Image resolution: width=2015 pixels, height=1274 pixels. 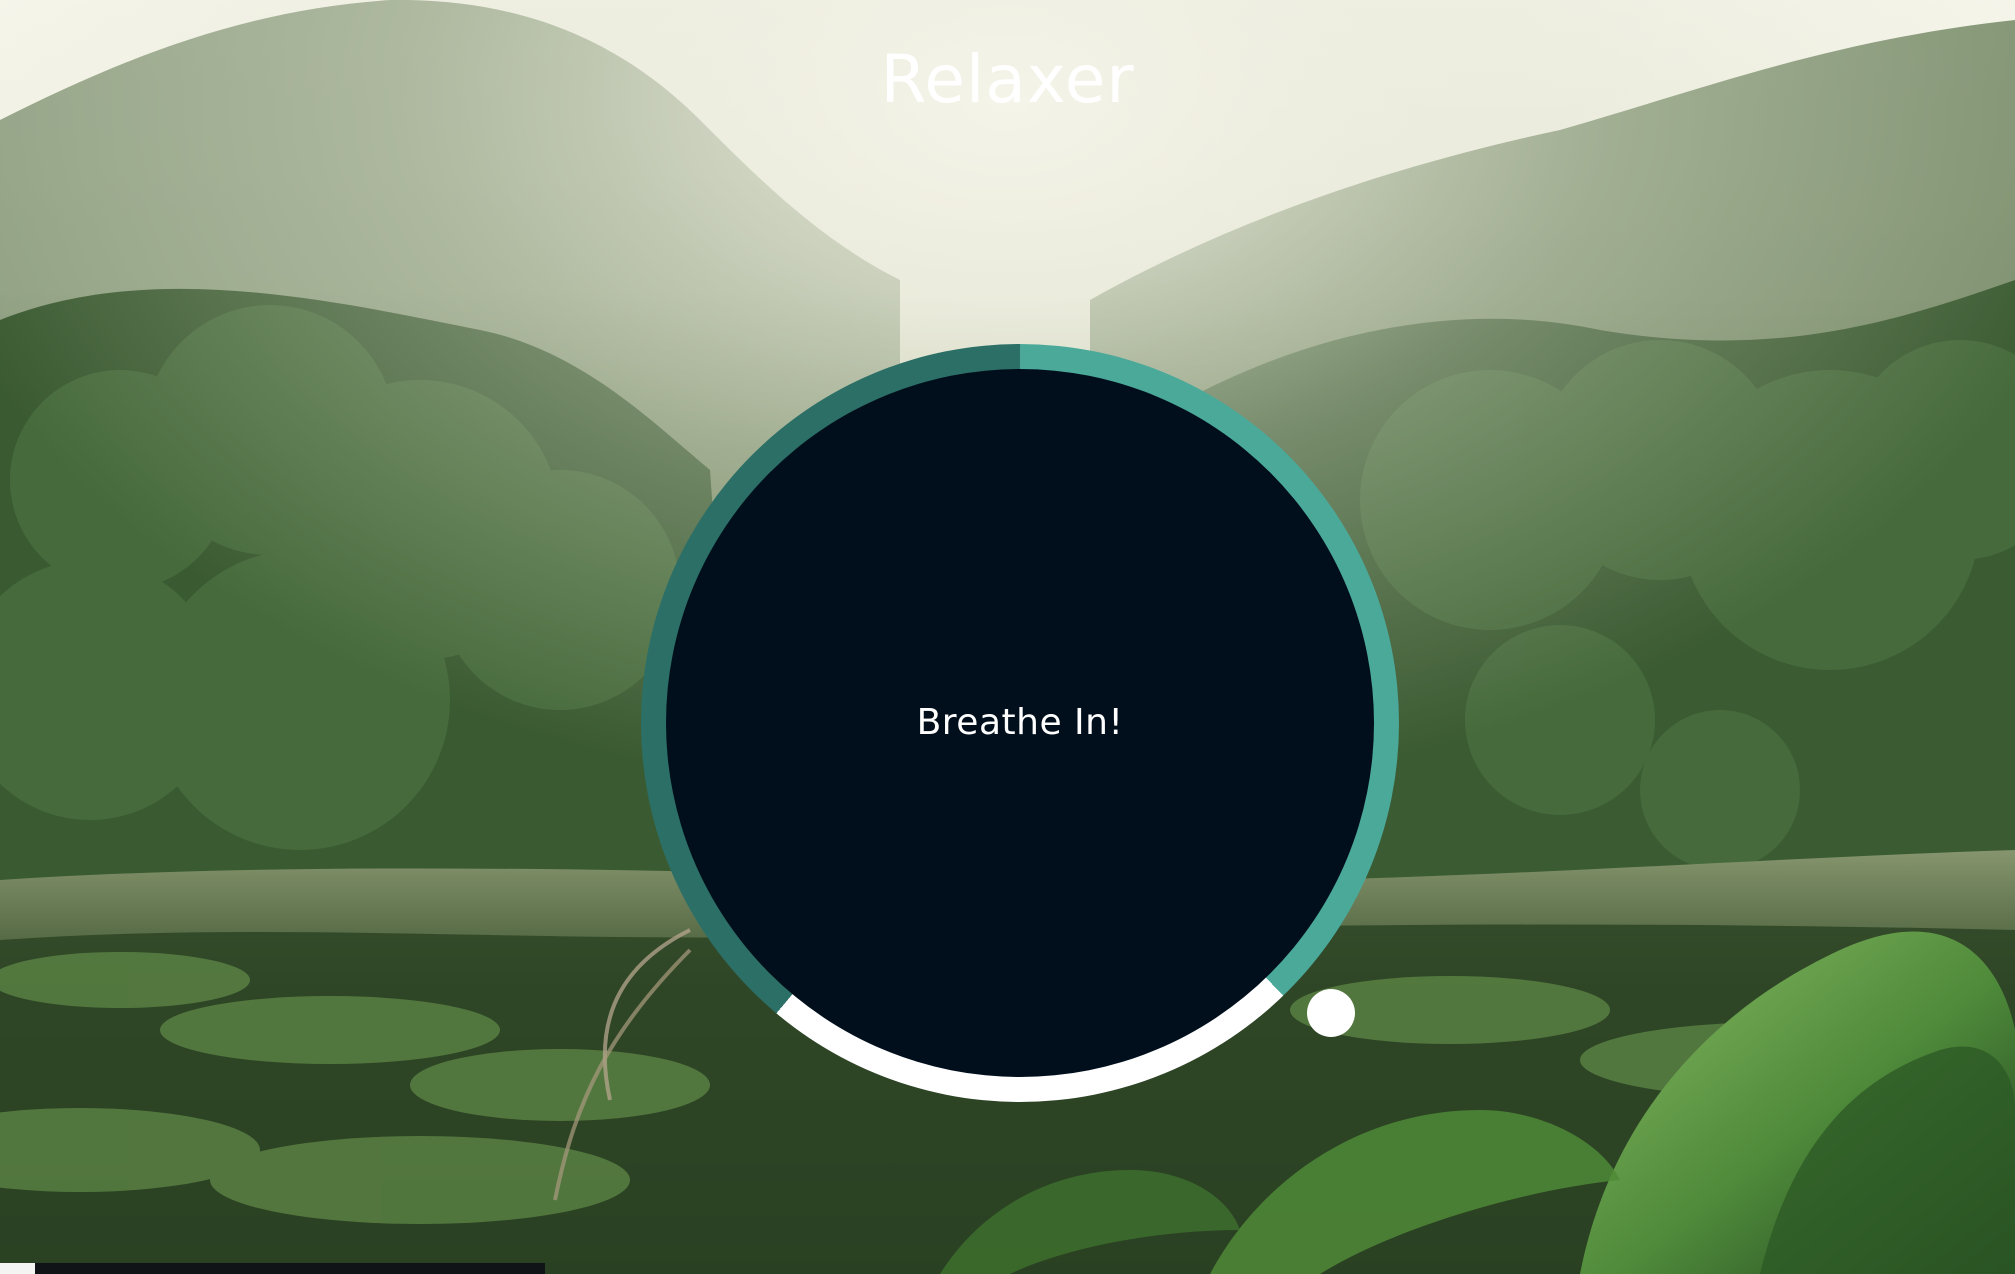 I want to click on bottom-edge-strip, so click(x=17, y=1268).